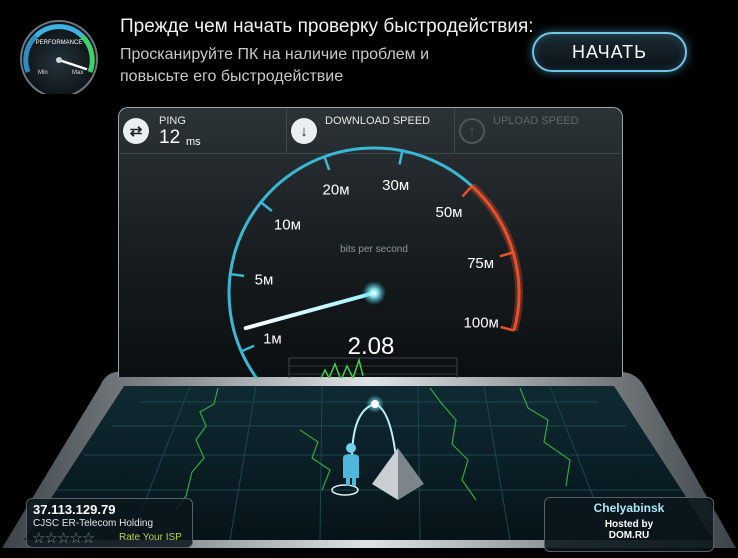 This screenshot has width=738, height=558. I want to click on server-hosted-by: Hosted by, so click(629, 524).